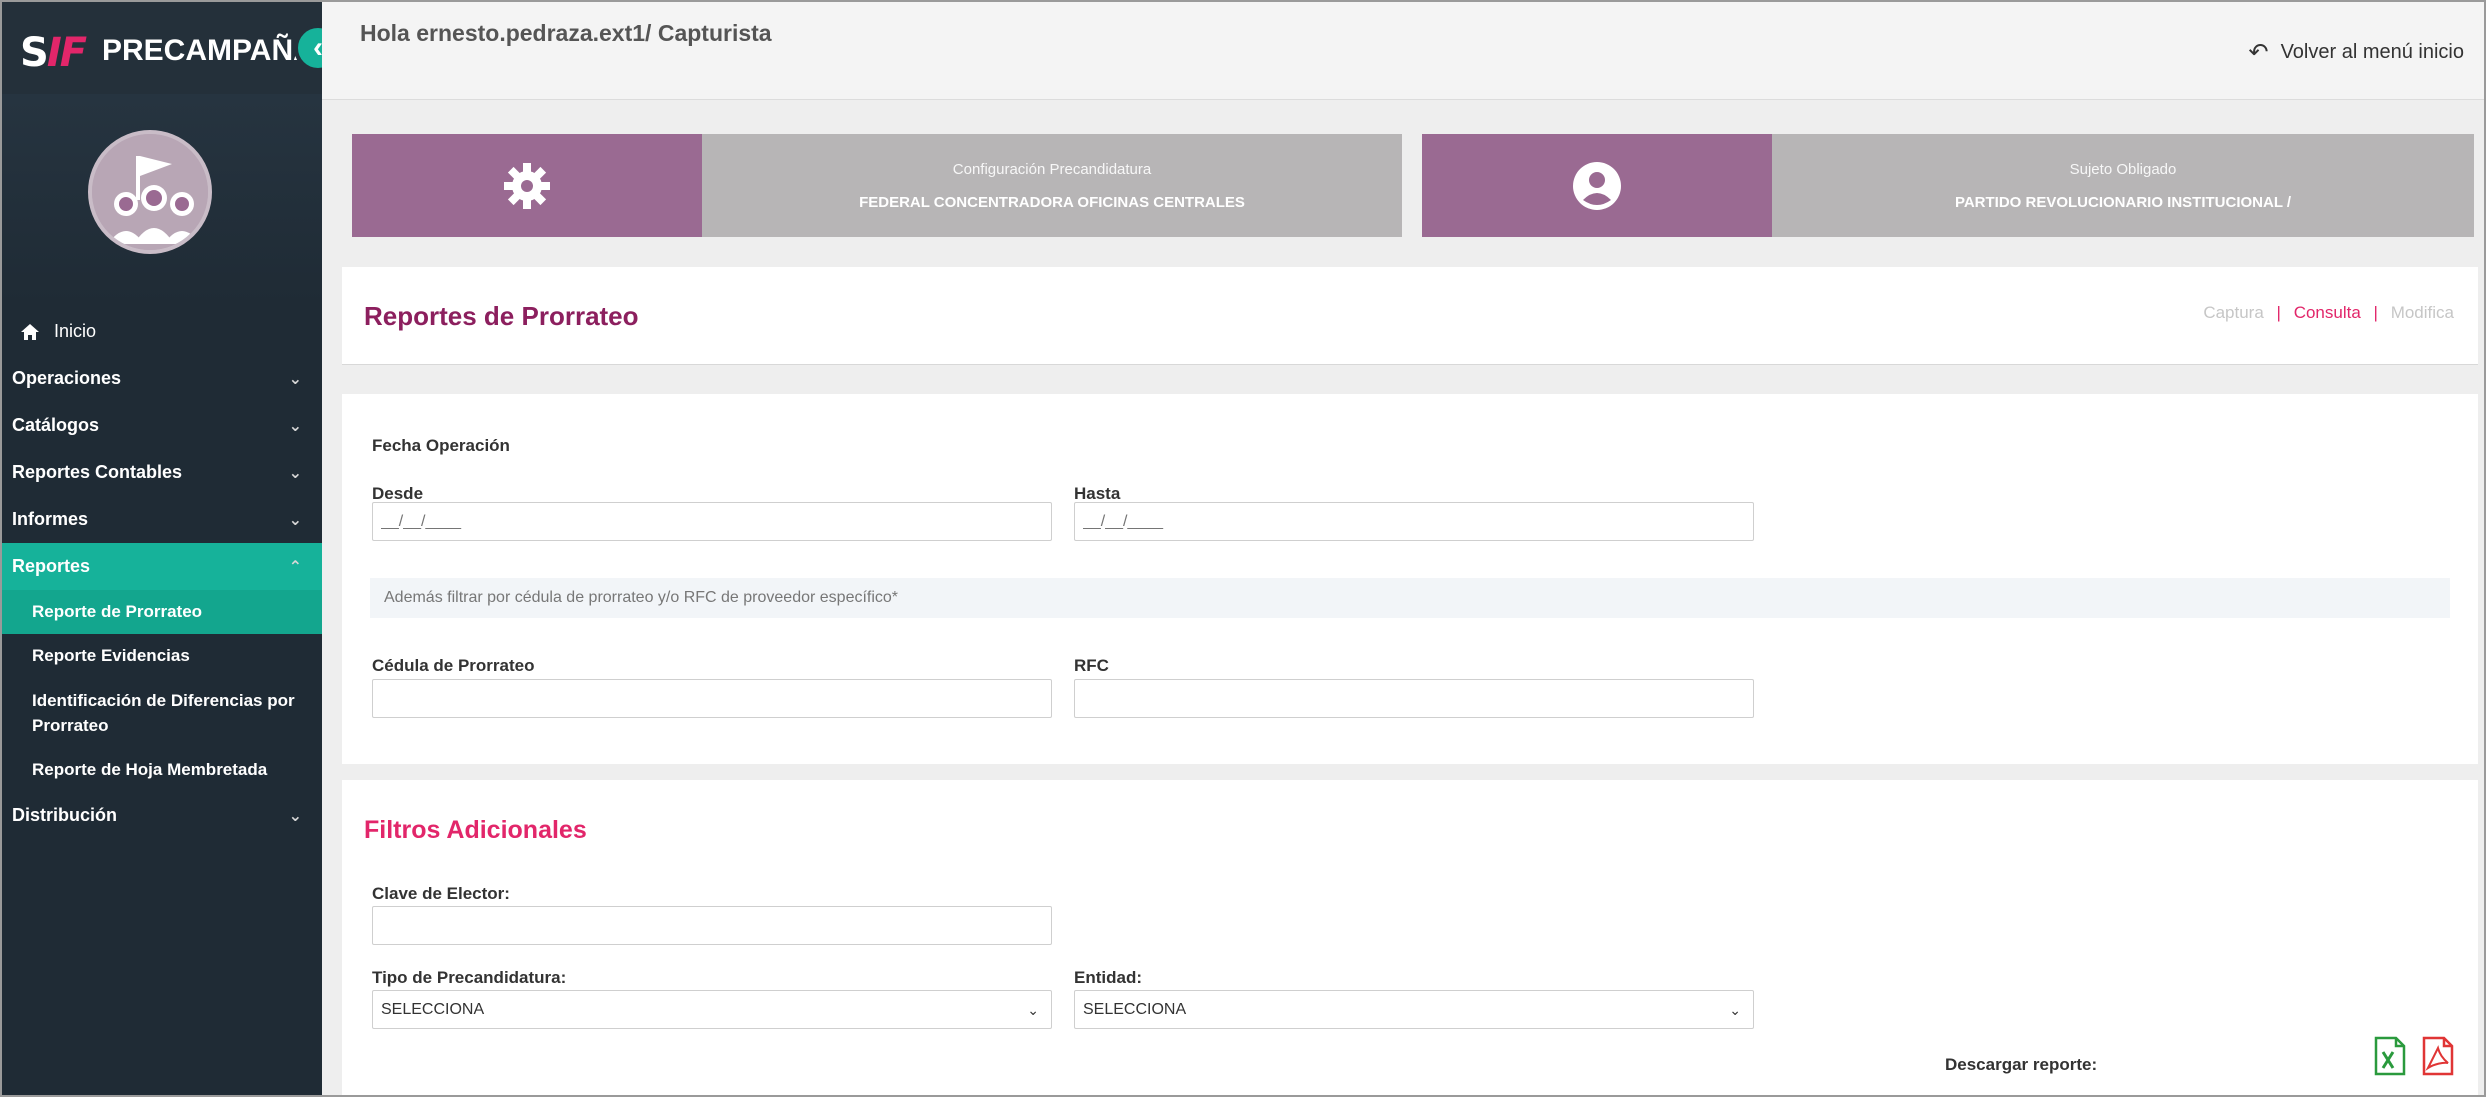 This screenshot has width=2486, height=1097. I want to click on sidebar-item-informes: Informes ⌄, so click(162, 519).